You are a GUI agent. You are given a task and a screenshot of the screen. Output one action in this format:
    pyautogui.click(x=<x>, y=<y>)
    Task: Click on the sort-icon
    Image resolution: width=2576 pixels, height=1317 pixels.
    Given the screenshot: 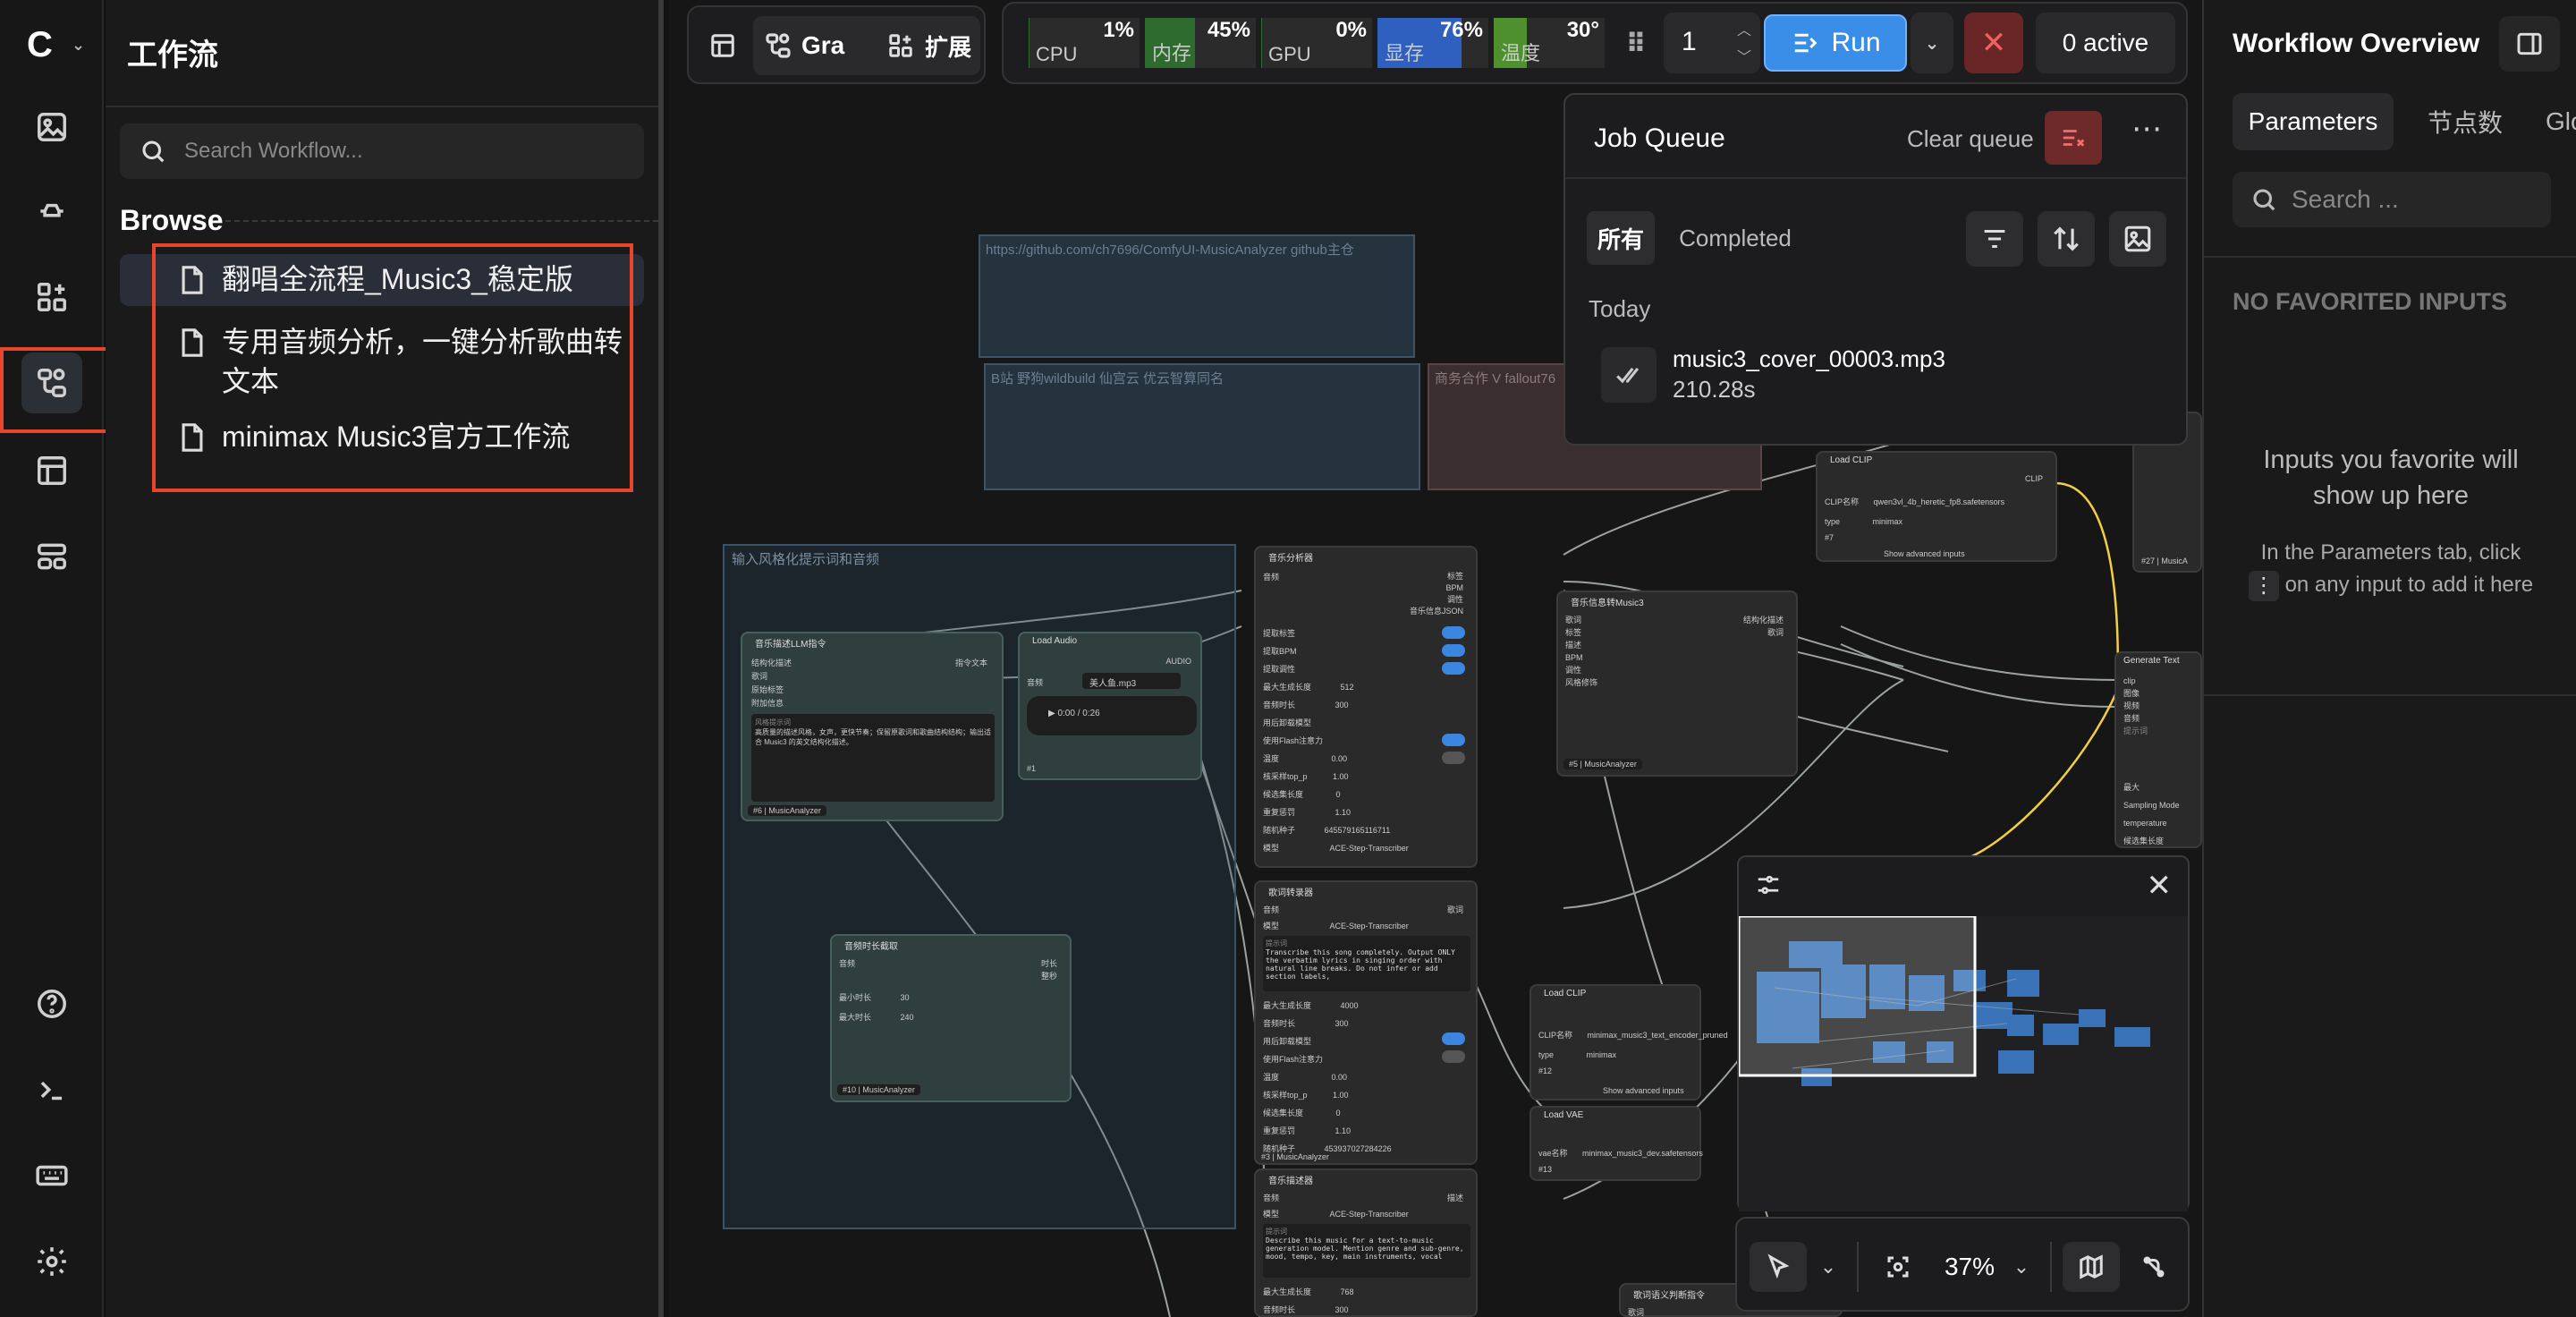 What is the action you would take?
    pyautogui.click(x=2066, y=239)
    